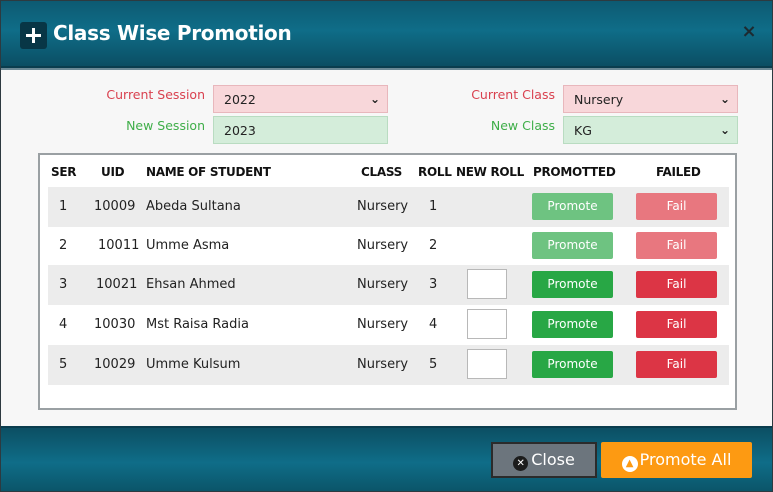 The height and width of the screenshot is (492, 773). I want to click on cell-roll: 5, so click(433, 364).